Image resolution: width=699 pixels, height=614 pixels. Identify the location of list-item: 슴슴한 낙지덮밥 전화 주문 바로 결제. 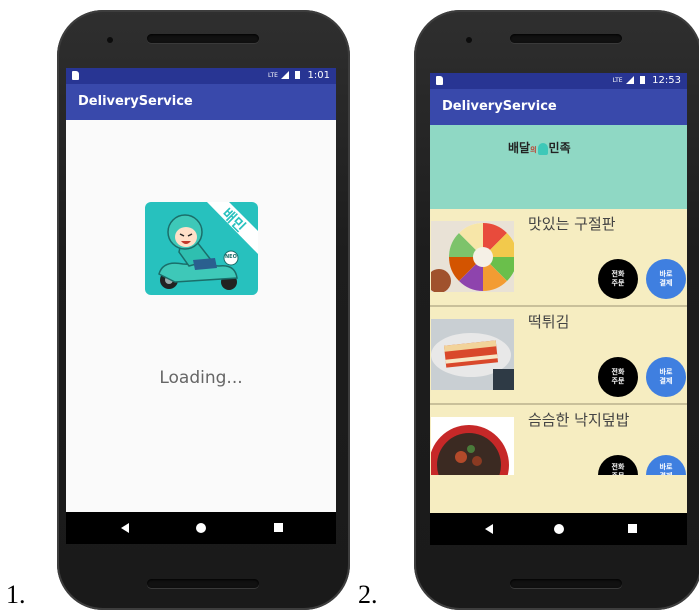
(558, 440).